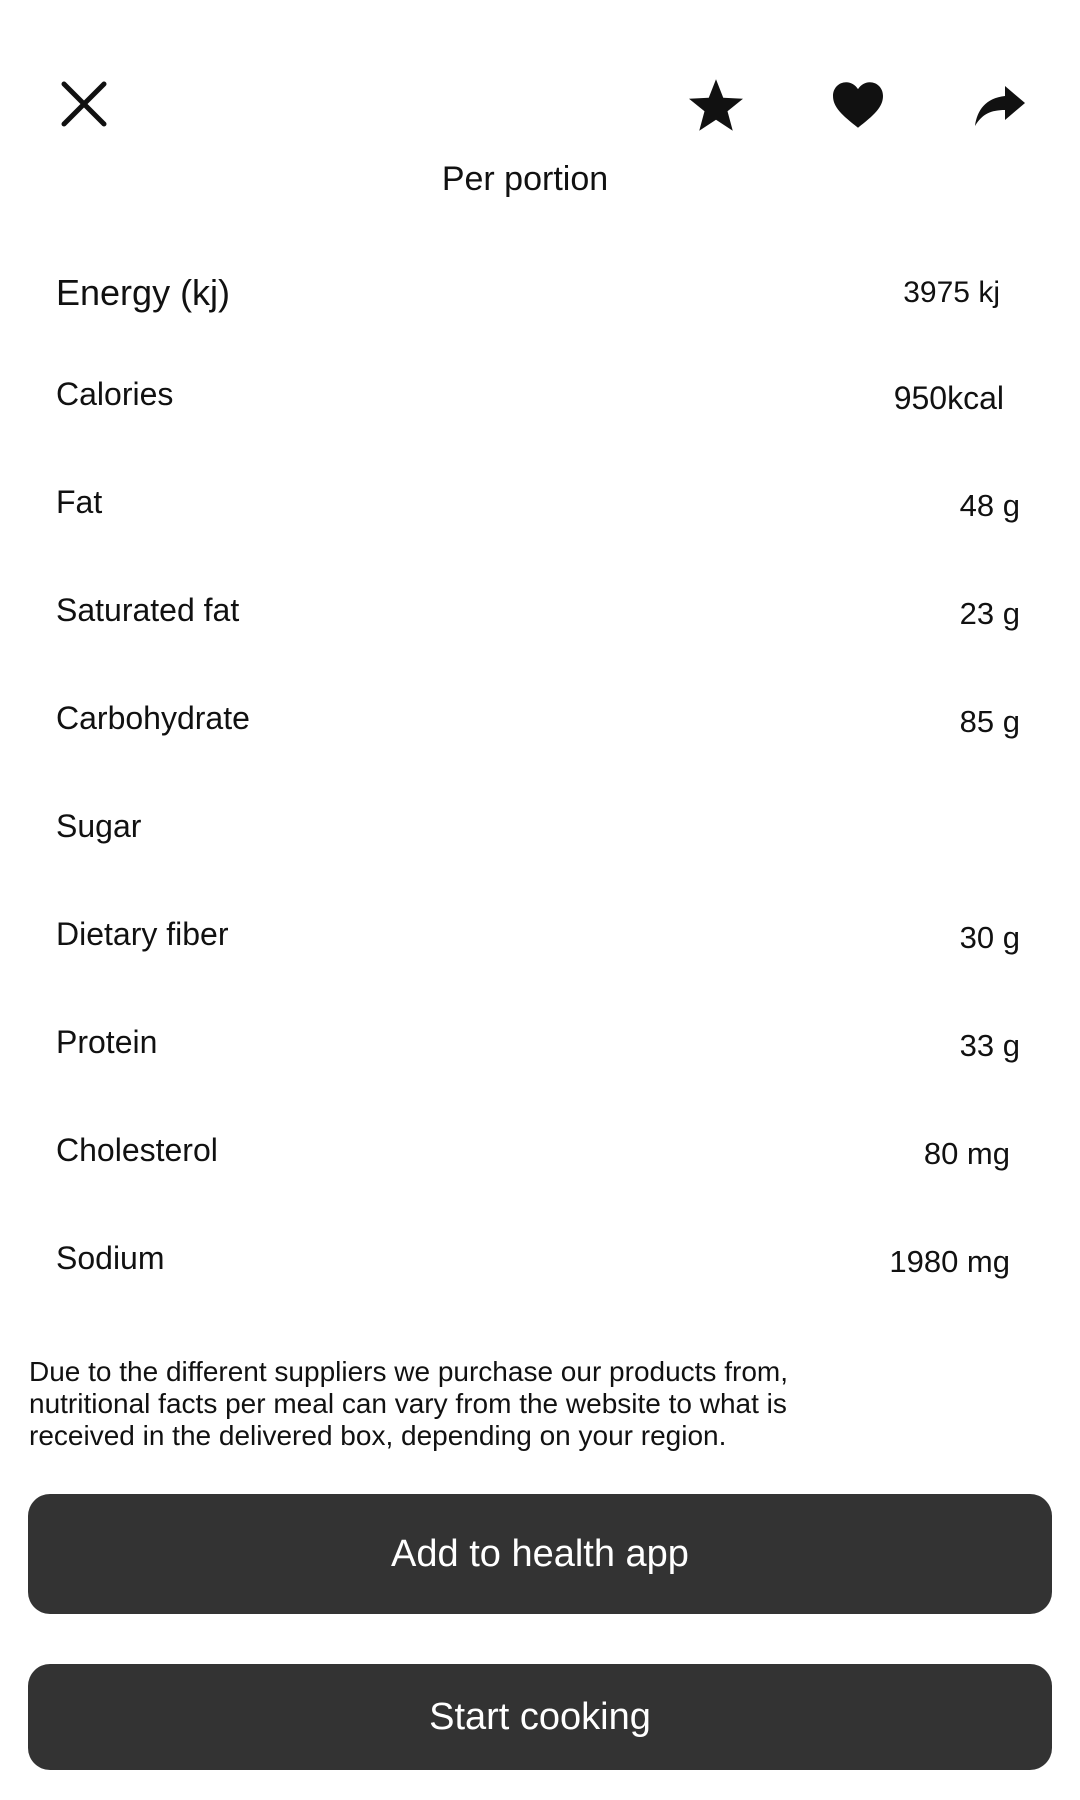  Describe the element at coordinates (540, 1266) in the screenshot. I see `nutrition-row-sodium: Sodium 1980 mg` at that location.